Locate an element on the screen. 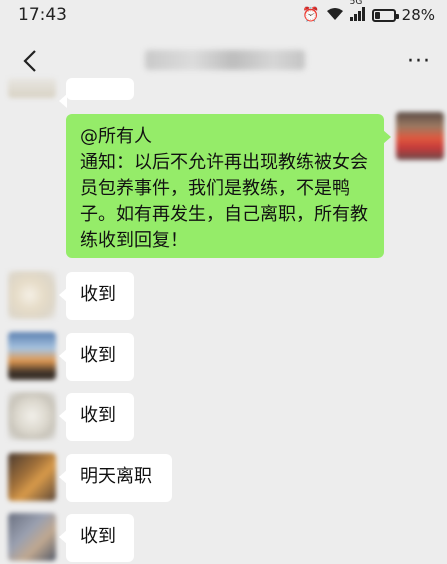 Image resolution: width=447 pixels, height=564 pixels. chevron-left-icon is located at coordinates (29, 61).